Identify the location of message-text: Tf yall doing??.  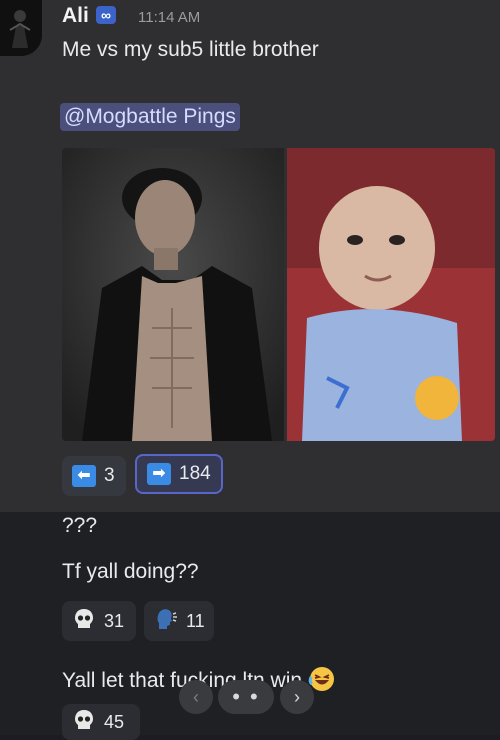
(130, 571).